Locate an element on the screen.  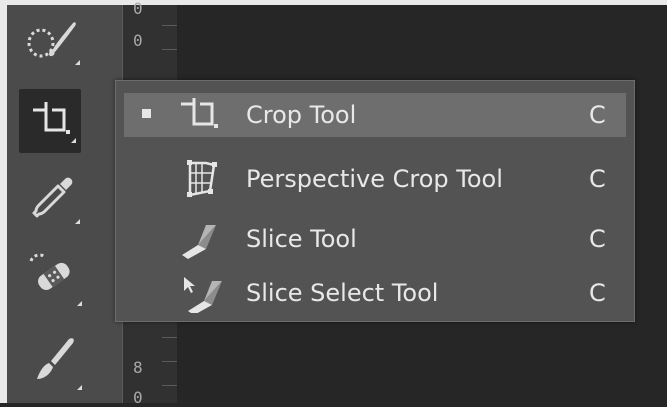
slice-icon is located at coordinates (199, 242).